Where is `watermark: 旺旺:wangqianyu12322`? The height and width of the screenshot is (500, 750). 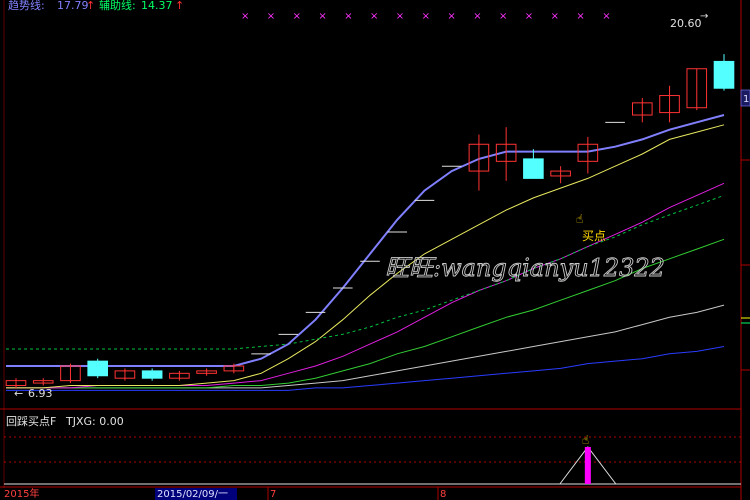
watermark: 旺旺:wangqianyu12322 is located at coordinates (525, 268).